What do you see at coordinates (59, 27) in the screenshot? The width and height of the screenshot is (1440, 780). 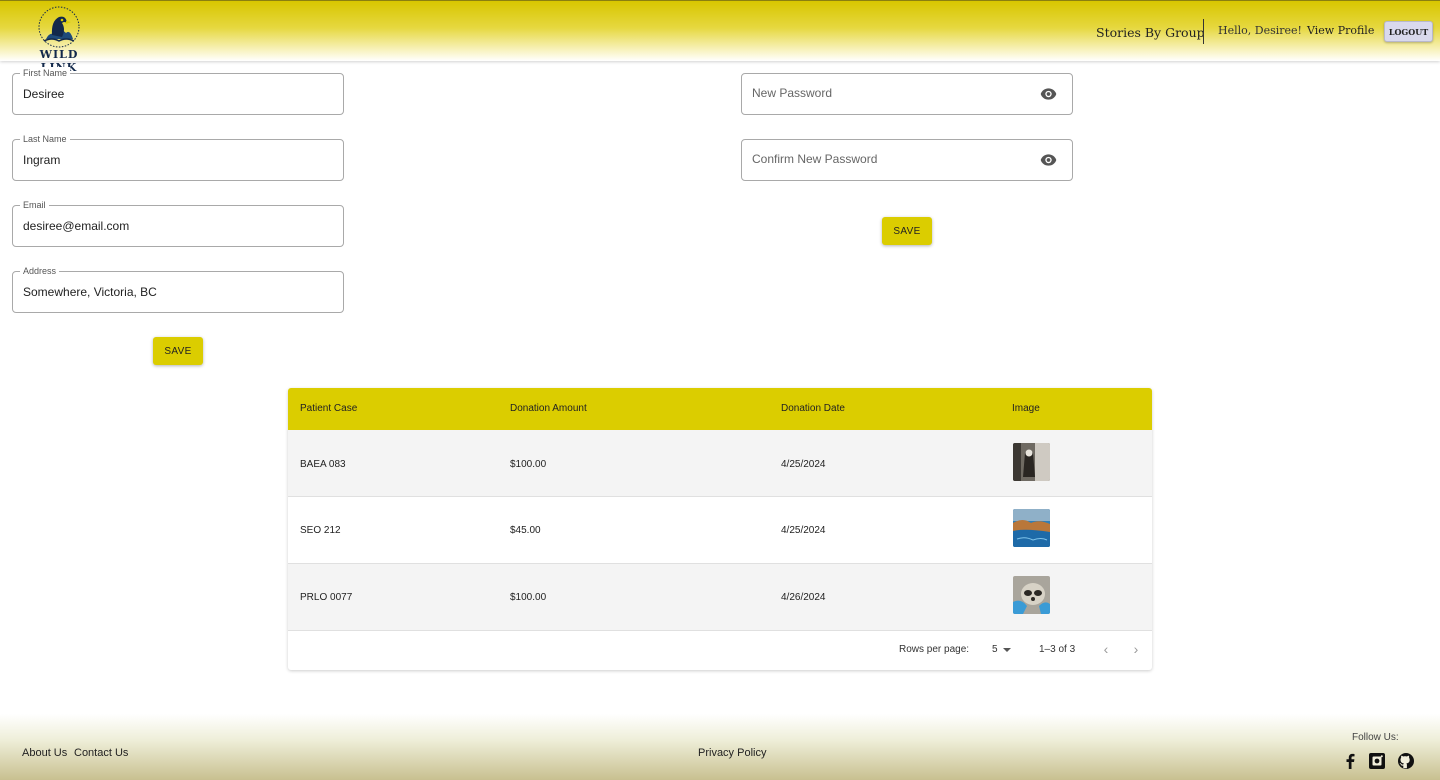 I see `logo-emblem-icon` at bounding box center [59, 27].